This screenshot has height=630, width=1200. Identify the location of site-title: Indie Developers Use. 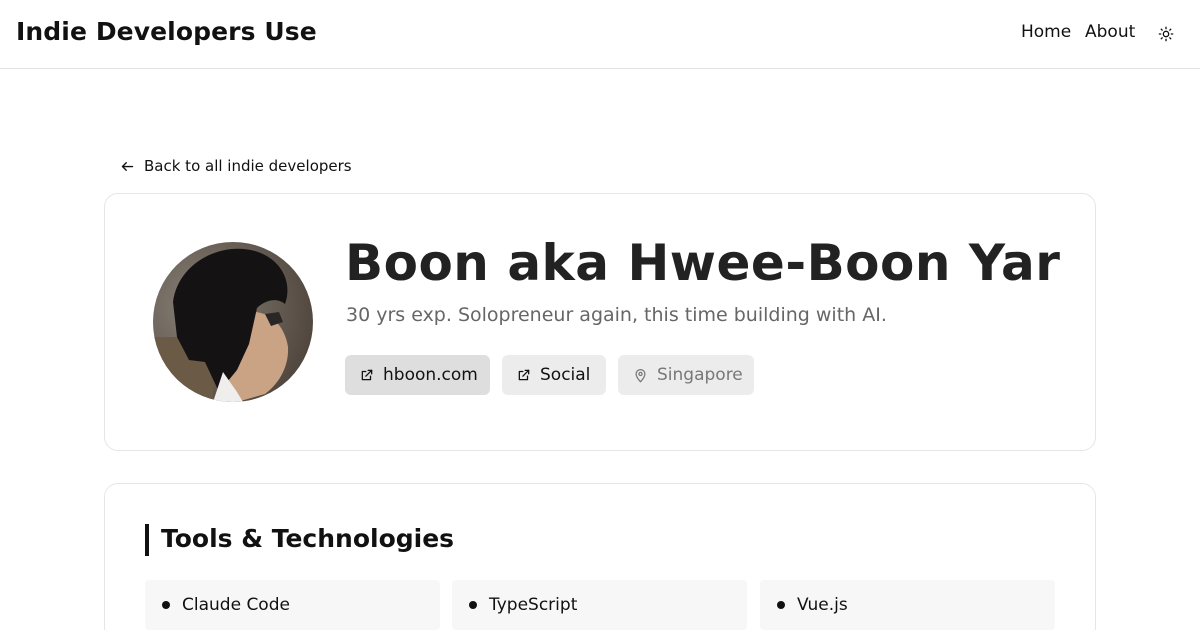
(166, 31).